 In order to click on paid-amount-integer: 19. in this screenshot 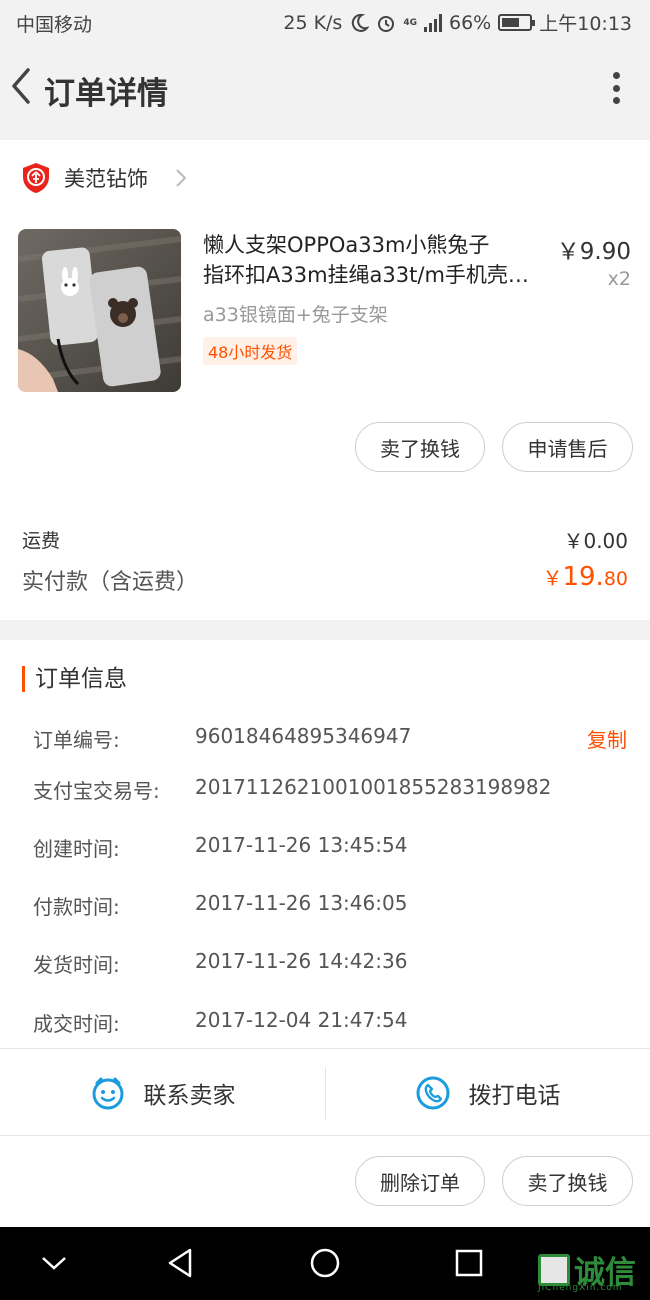, I will do `click(583, 577)`.